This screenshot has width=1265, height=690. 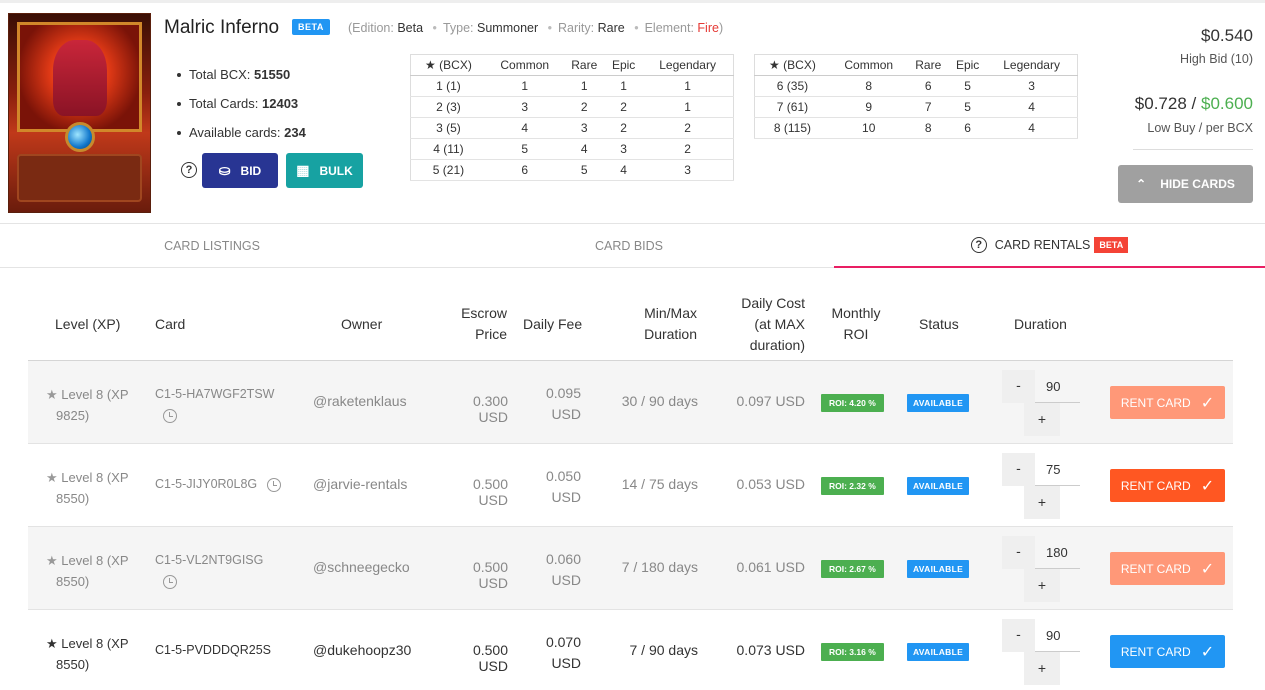 What do you see at coordinates (524, 65) in the screenshot?
I see `bcx-header-common: Common` at bounding box center [524, 65].